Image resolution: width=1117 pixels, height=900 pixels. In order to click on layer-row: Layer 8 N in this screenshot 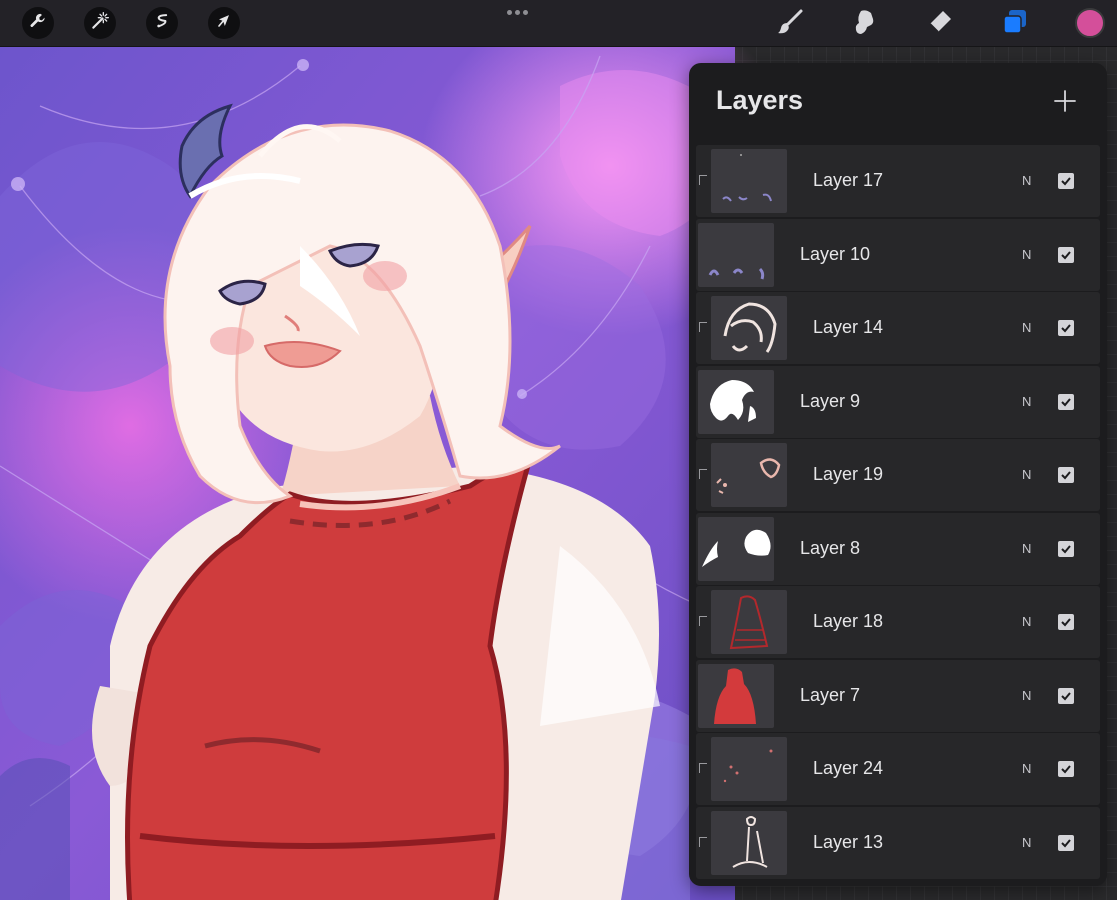, I will do `click(898, 548)`.